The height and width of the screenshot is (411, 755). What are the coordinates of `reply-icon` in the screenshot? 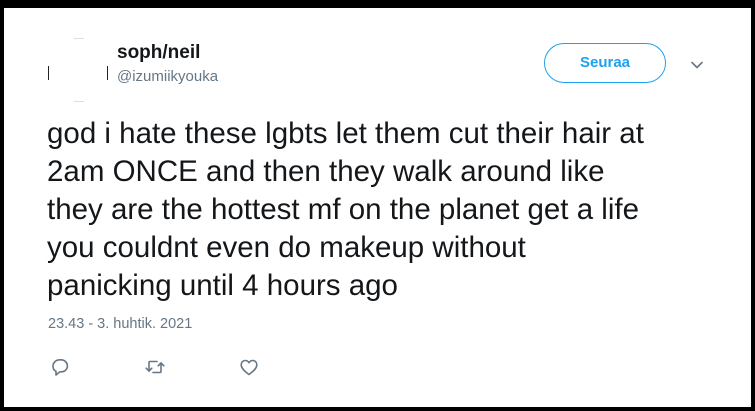 It's located at (60, 367).